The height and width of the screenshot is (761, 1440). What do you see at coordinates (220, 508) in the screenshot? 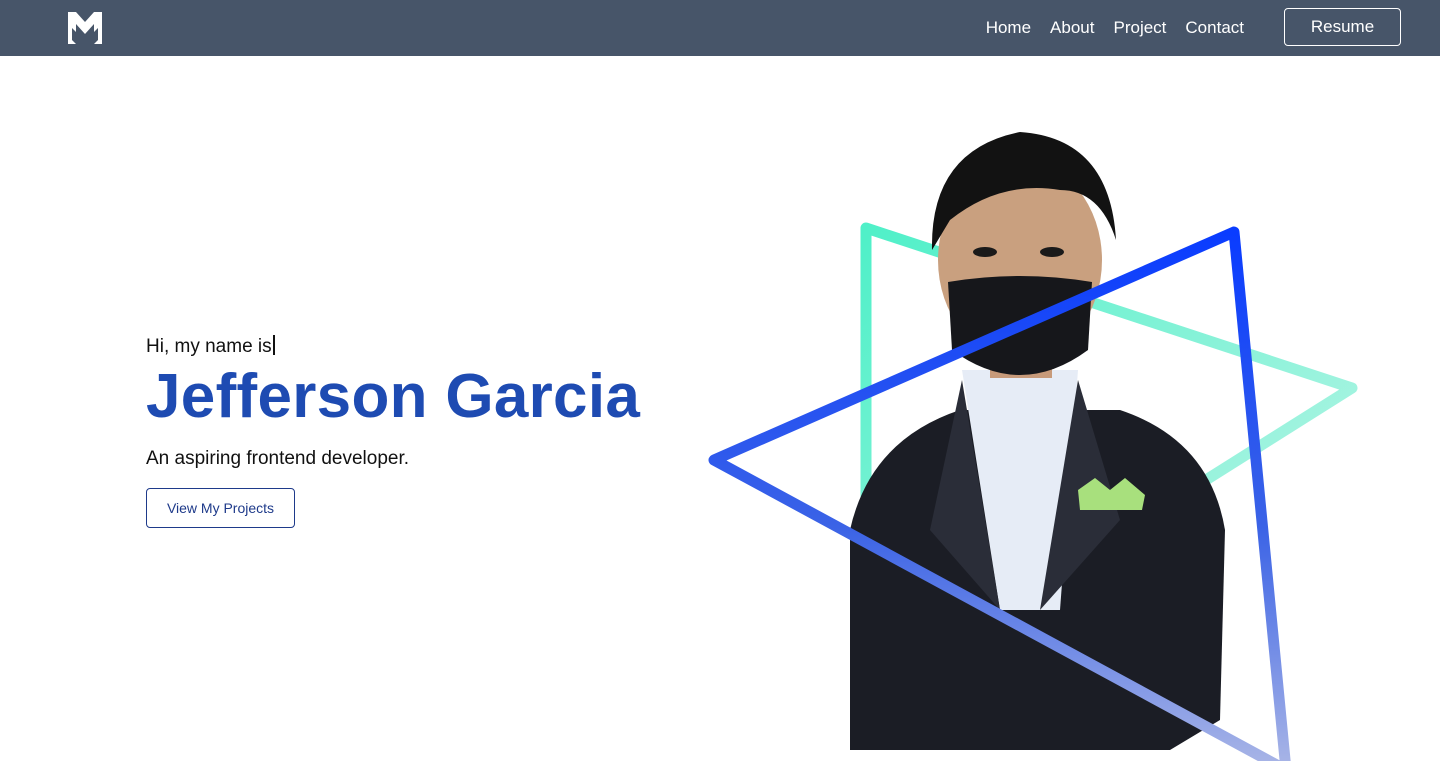
I see `view-projects-button: View My Projects` at bounding box center [220, 508].